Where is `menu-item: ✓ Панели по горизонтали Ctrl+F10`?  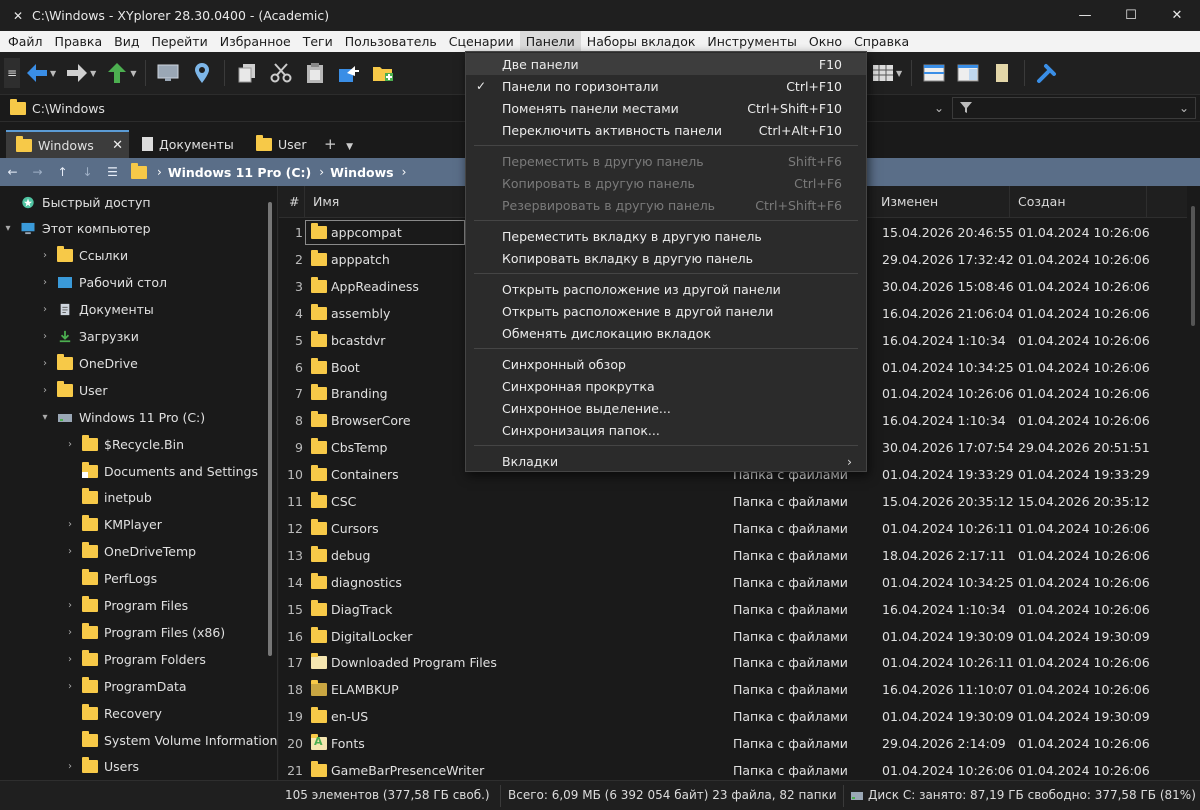 menu-item: ✓ Панели по горизонтали Ctrl+F10 is located at coordinates (666, 86).